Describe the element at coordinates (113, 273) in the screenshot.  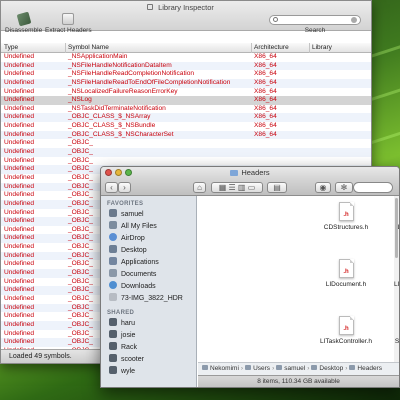
I see `documents-icon` at that location.